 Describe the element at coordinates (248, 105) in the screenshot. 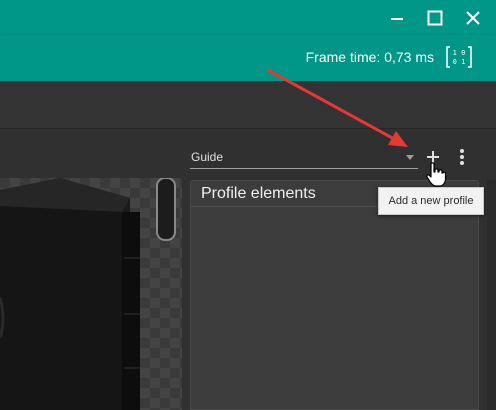

I see `toolbar` at that location.